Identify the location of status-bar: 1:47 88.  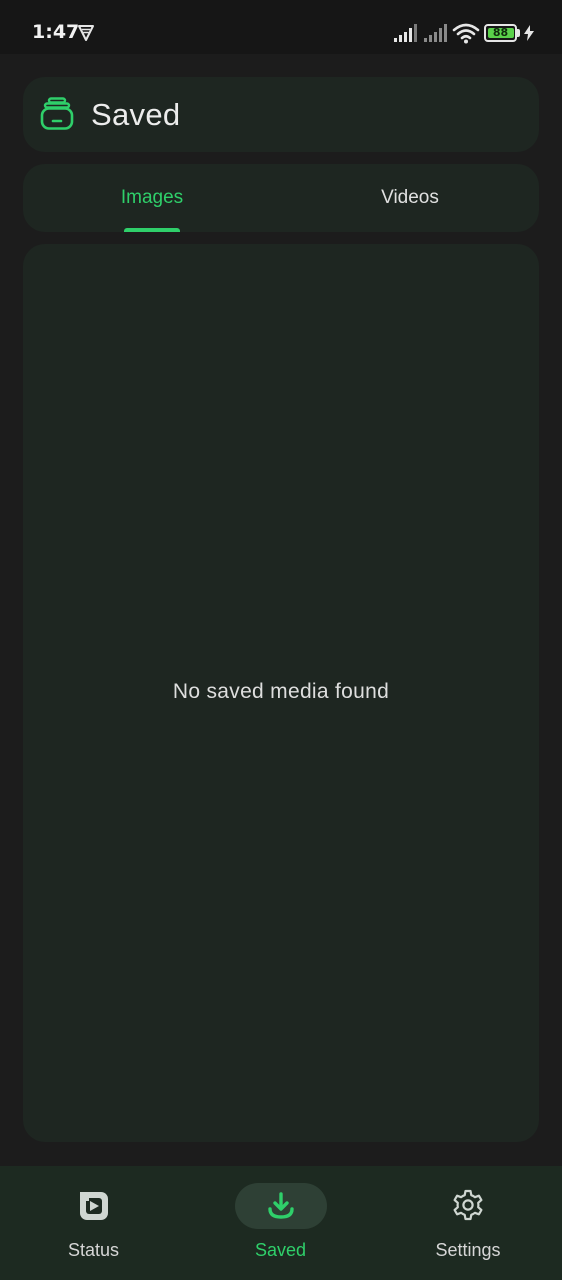
(281, 27).